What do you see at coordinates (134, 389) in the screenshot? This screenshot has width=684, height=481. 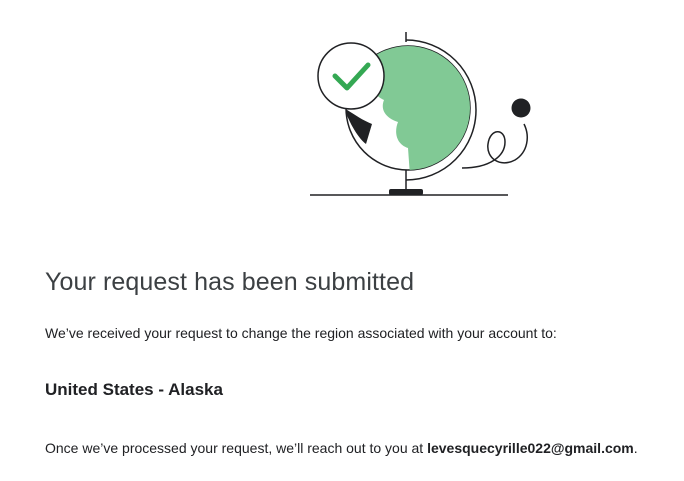 I see `selected-region: United States - Alaska` at bounding box center [134, 389].